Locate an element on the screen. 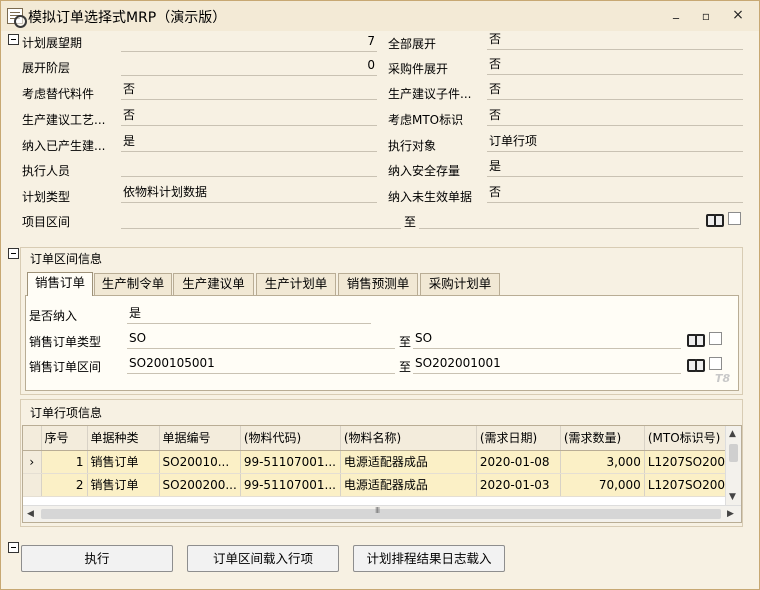 The image size is (760, 590). col-header-demand-date: (需求日期) is located at coordinates (518, 438).